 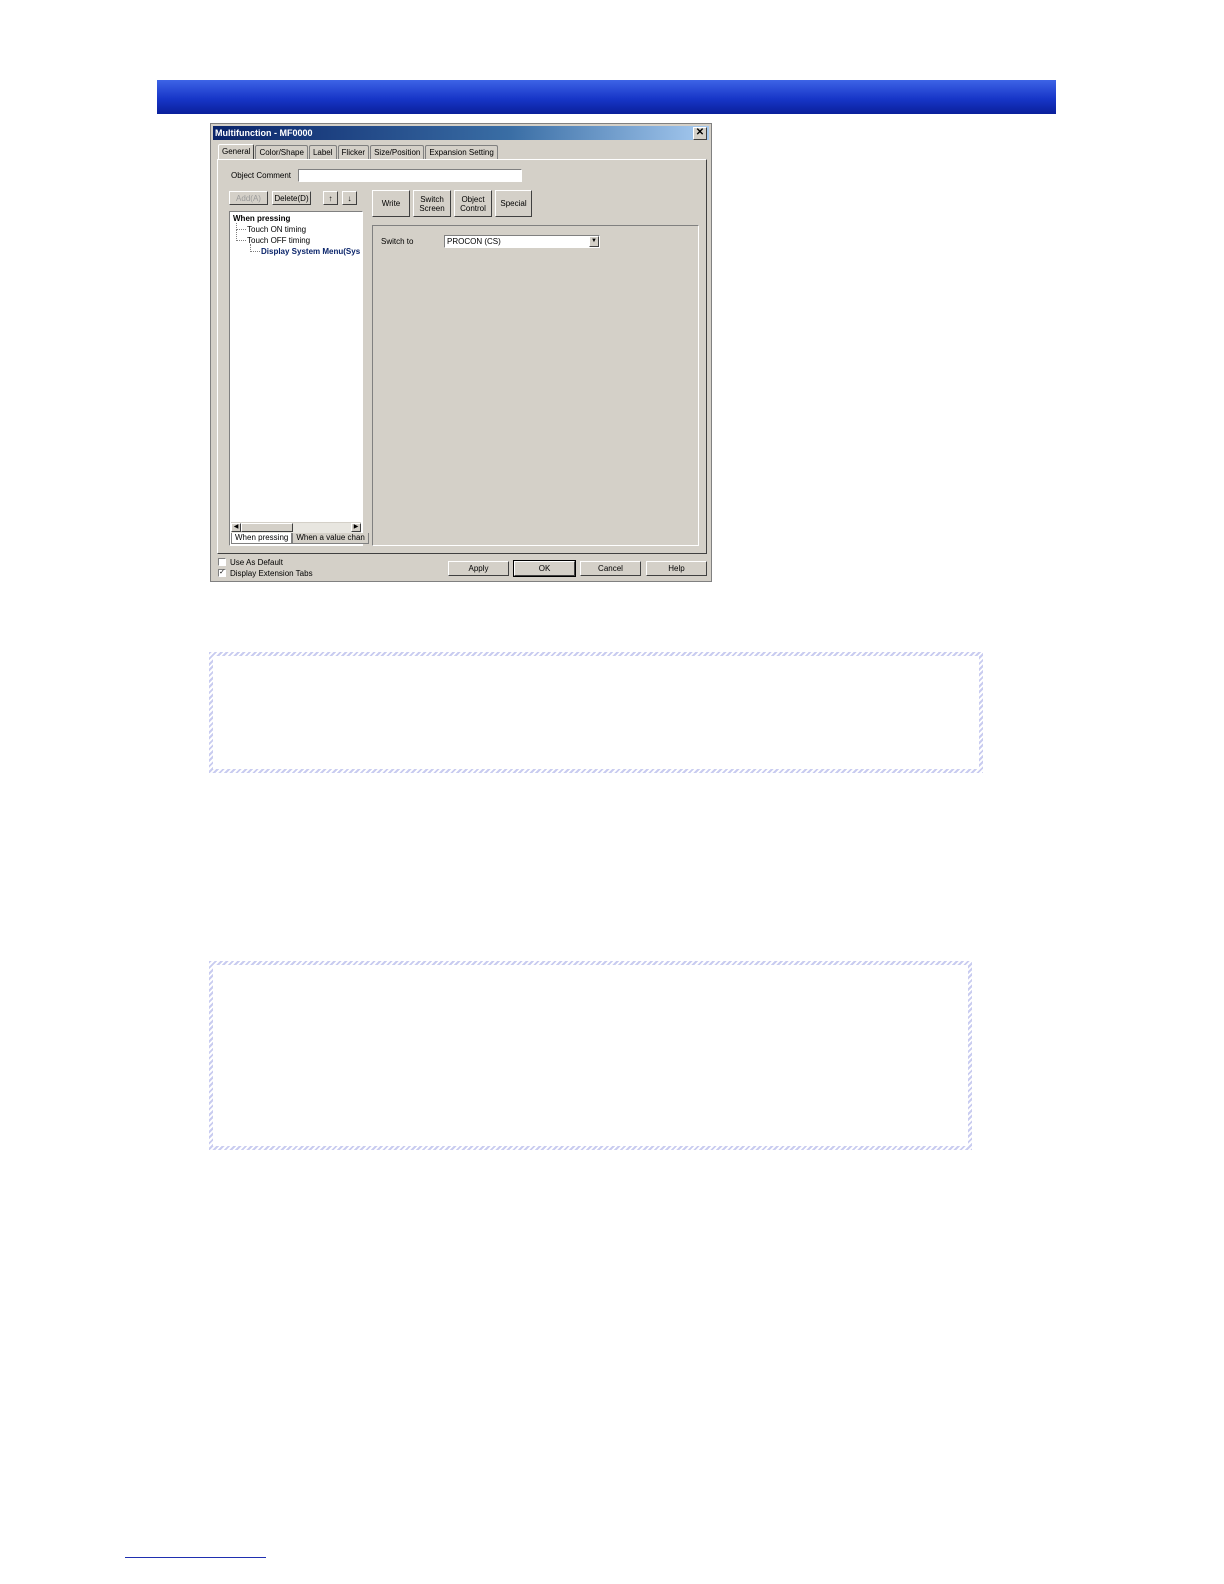 What do you see at coordinates (606, 97) in the screenshot?
I see `page-header-bar` at bounding box center [606, 97].